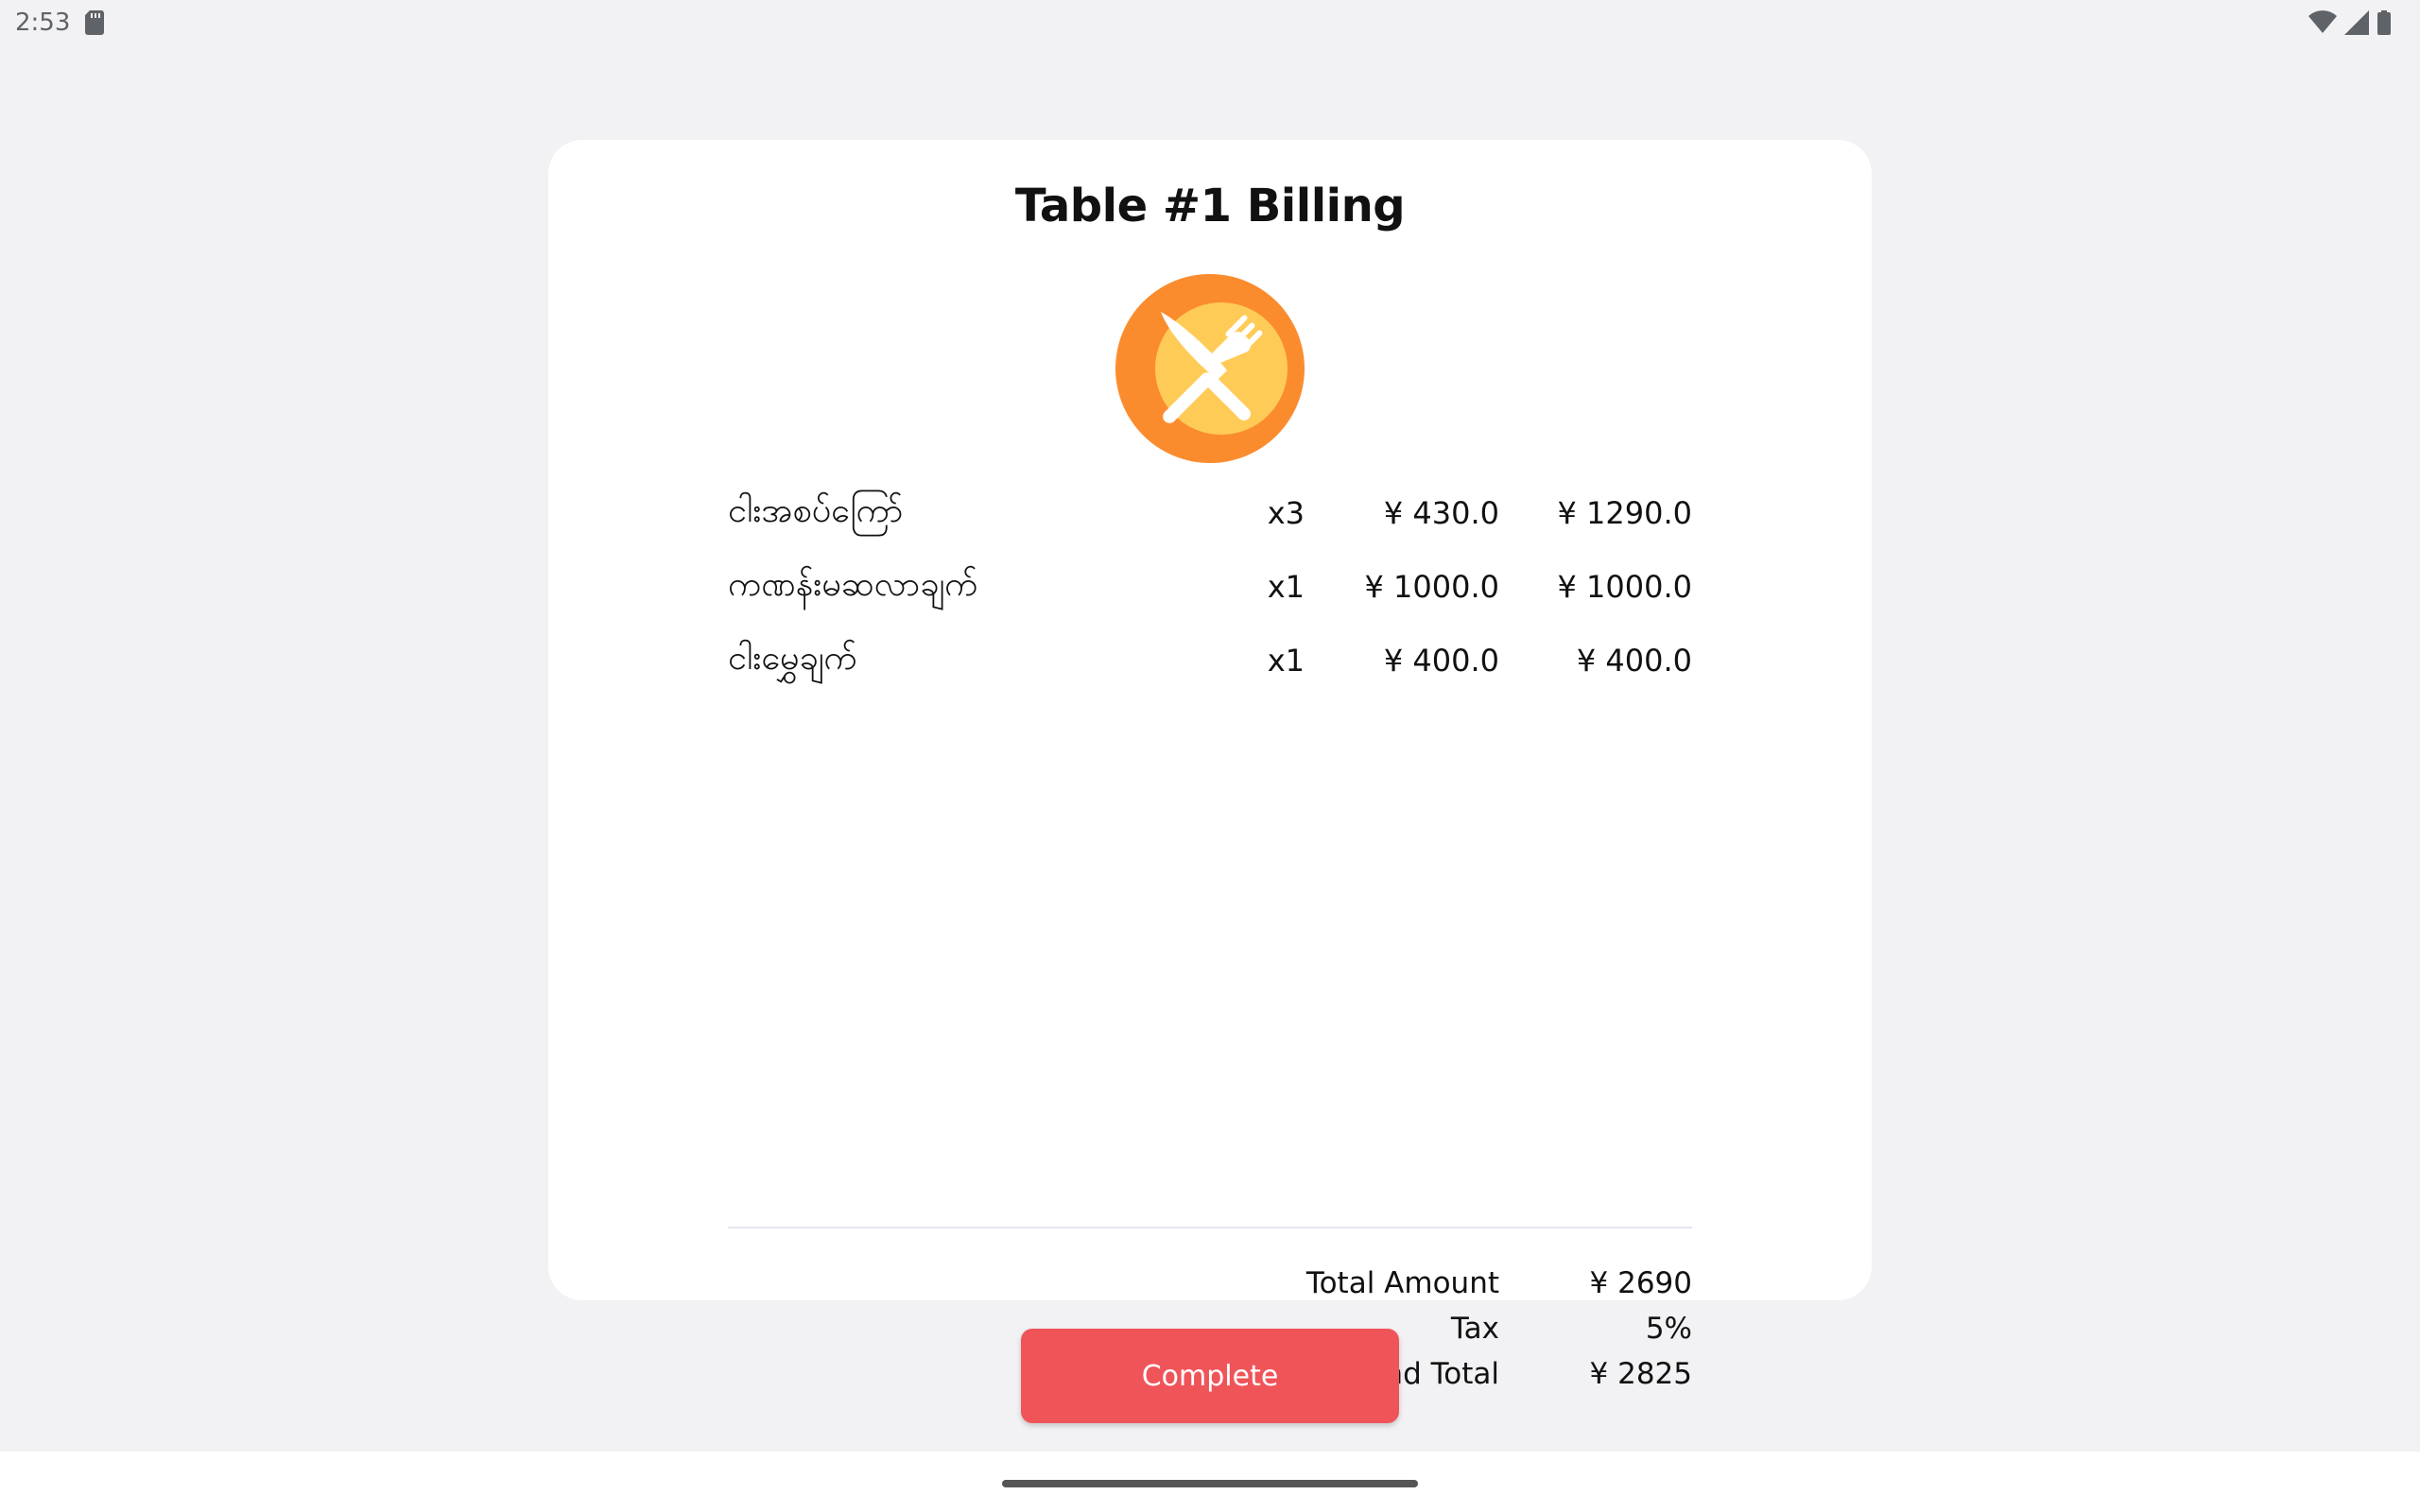 This screenshot has height=1512, width=2420. Describe the element at coordinates (2384, 22) in the screenshot. I see `battery-icon` at that location.